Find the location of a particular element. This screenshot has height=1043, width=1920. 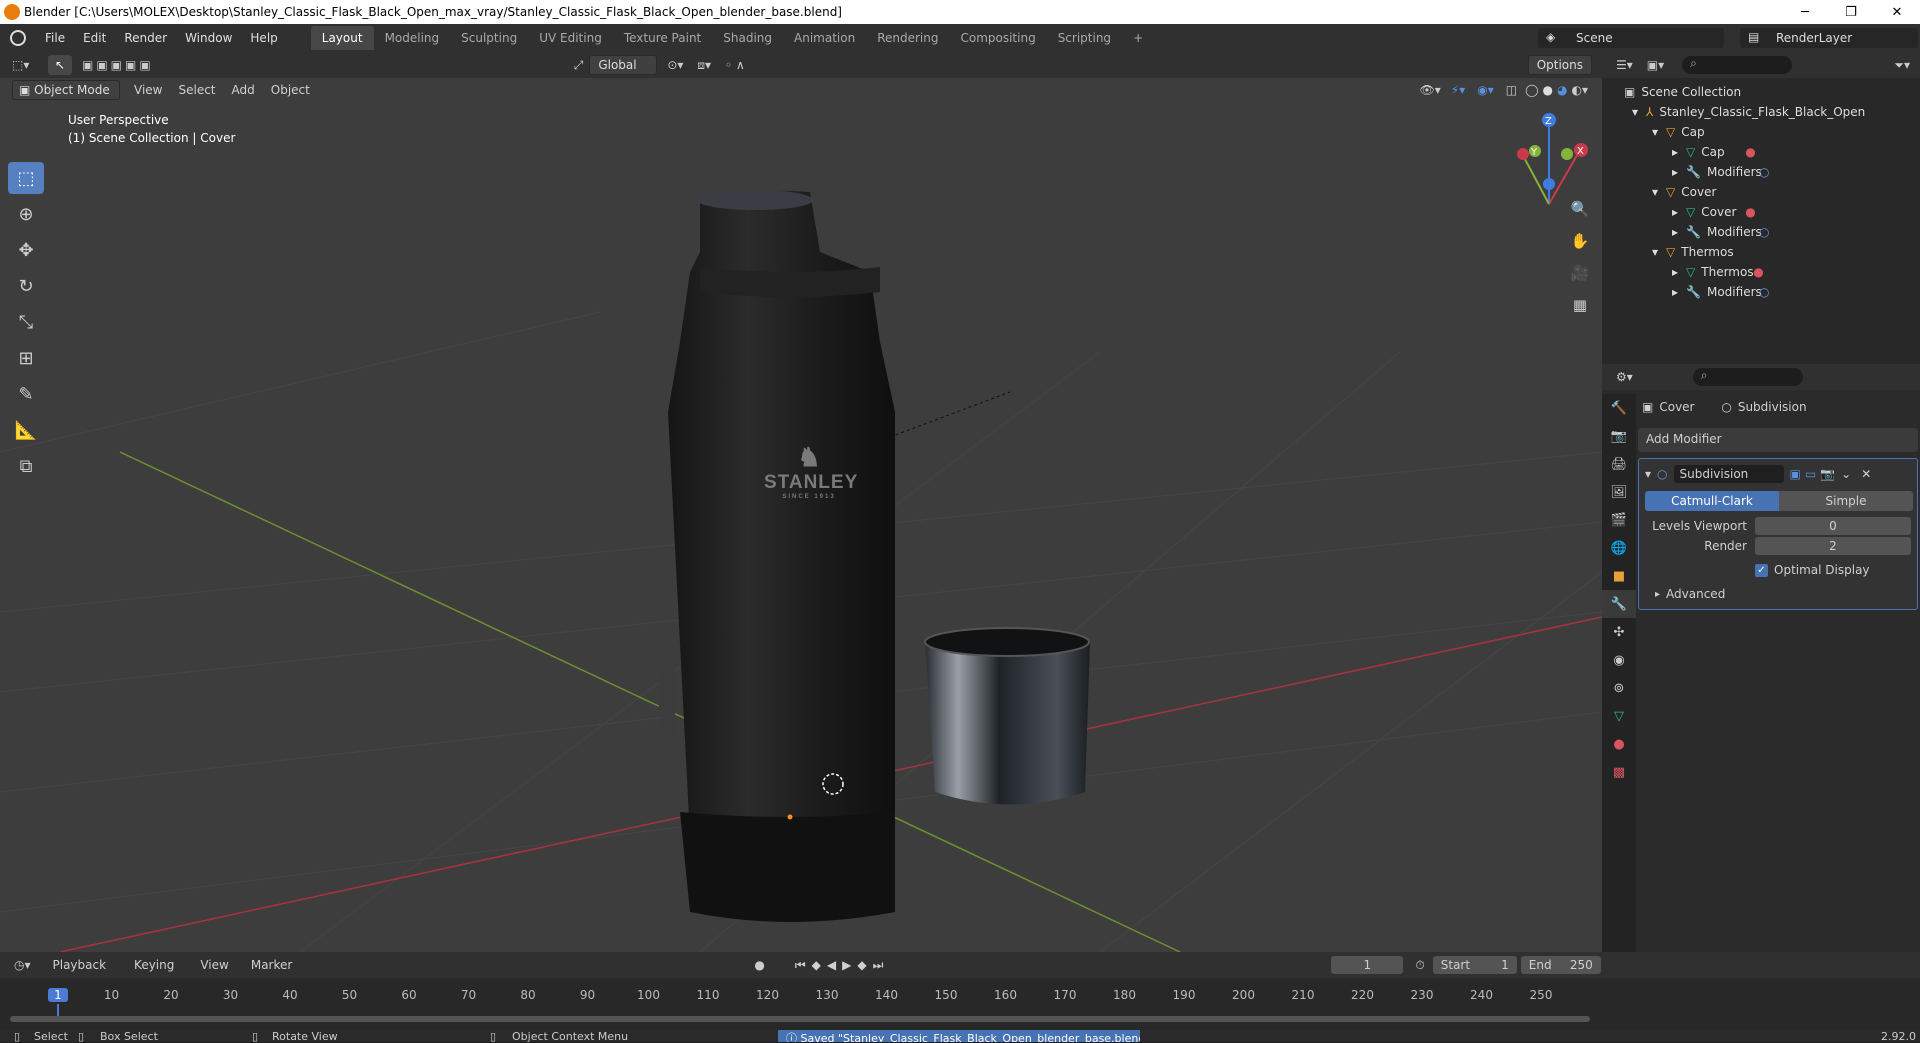

scene-selector: ◈ Scene is located at coordinates (1631, 38).